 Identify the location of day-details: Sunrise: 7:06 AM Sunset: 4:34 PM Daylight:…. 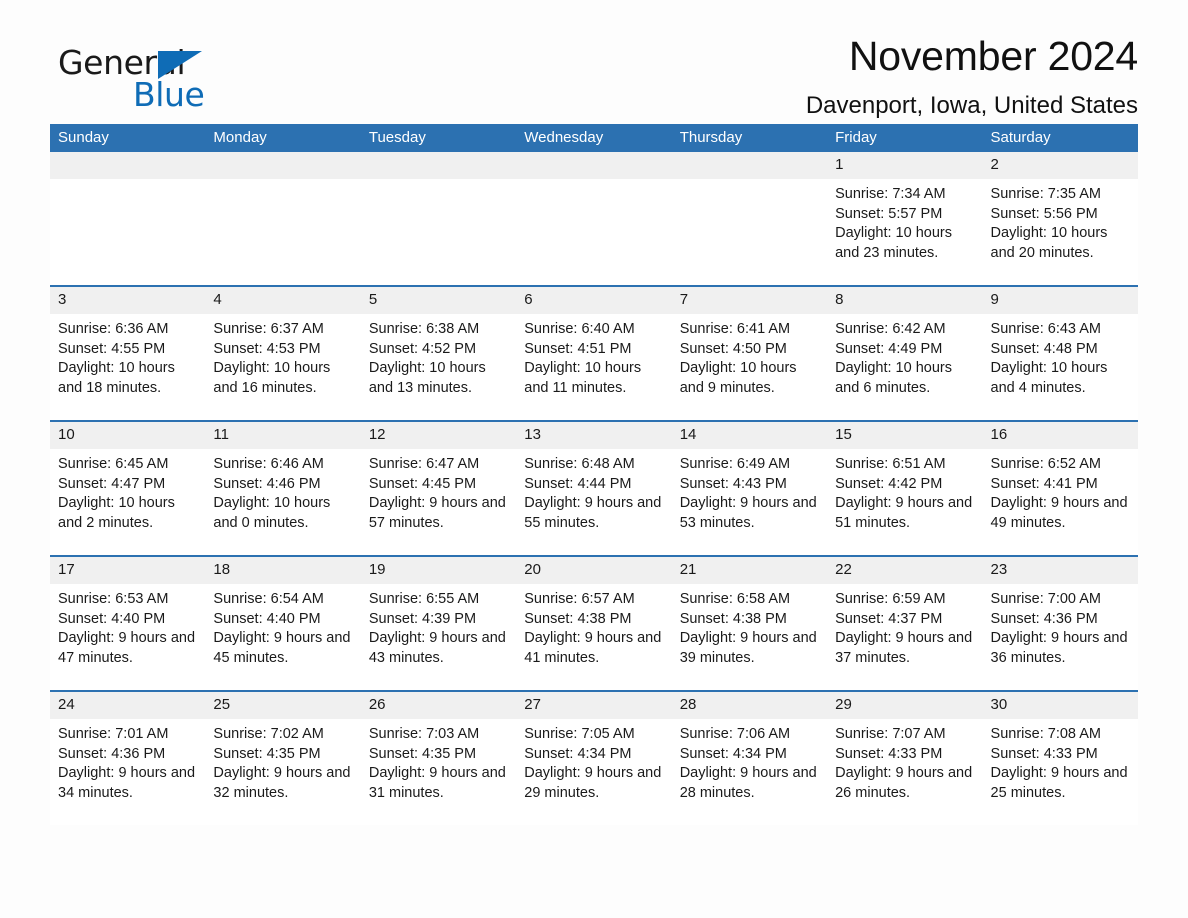
(749, 761).